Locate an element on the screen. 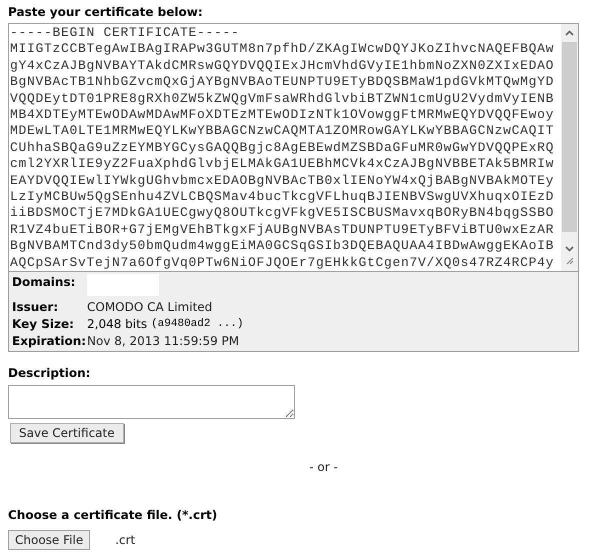 Image resolution: width=605 pixels, height=558 pixels. key-hash: (a9480ad2 ...) is located at coordinates (197, 324).